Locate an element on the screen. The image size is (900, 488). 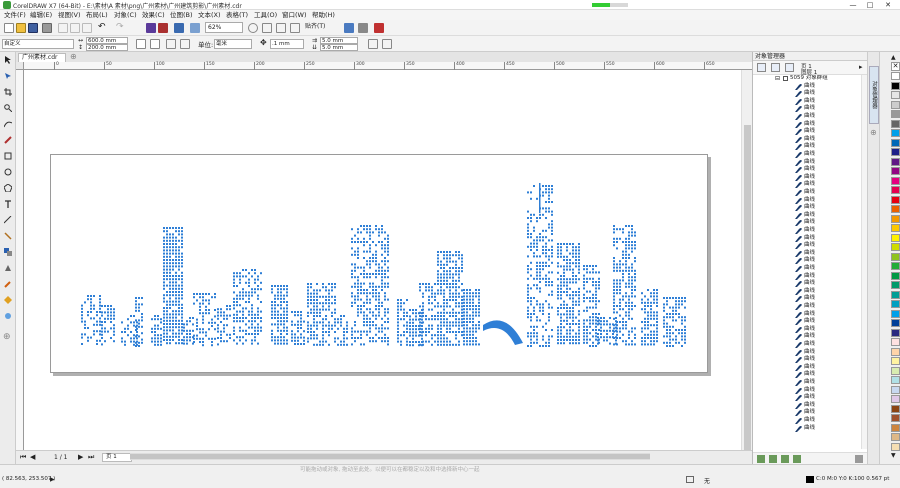
palette-scroll-down-icon: ▼ is located at coordinates (893, 455).